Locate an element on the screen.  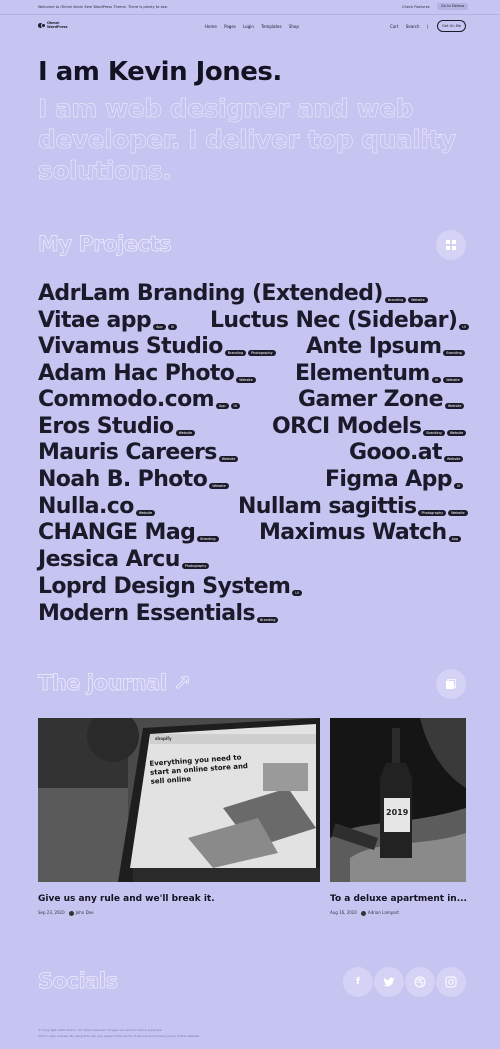
right-nav: Cart Search | is located at coordinates (412, 26).